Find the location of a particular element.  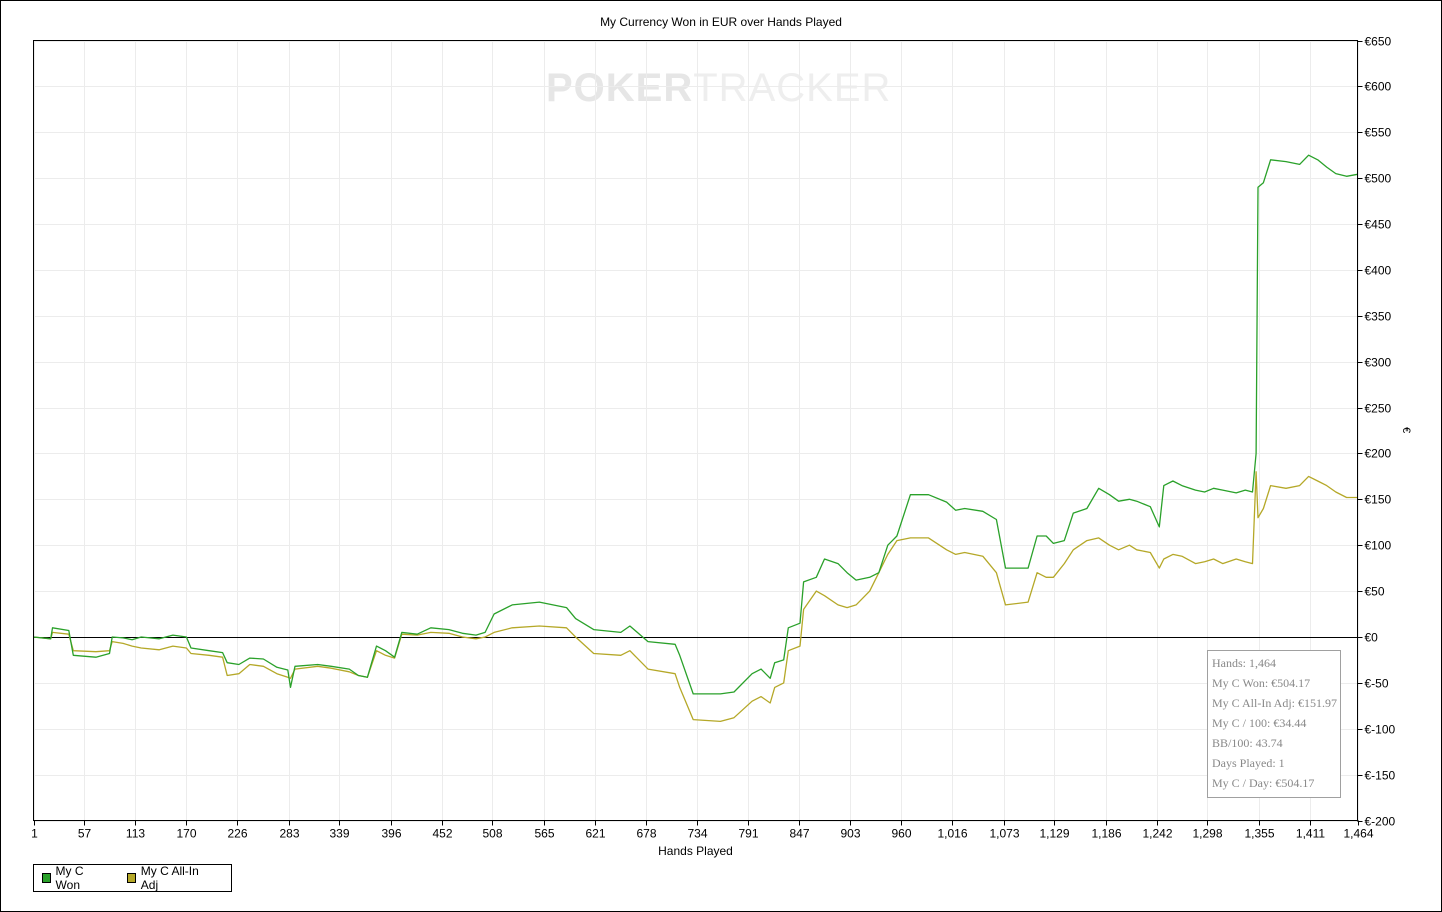

y-tick-label: €600 is located at coordinates (1378, 87).